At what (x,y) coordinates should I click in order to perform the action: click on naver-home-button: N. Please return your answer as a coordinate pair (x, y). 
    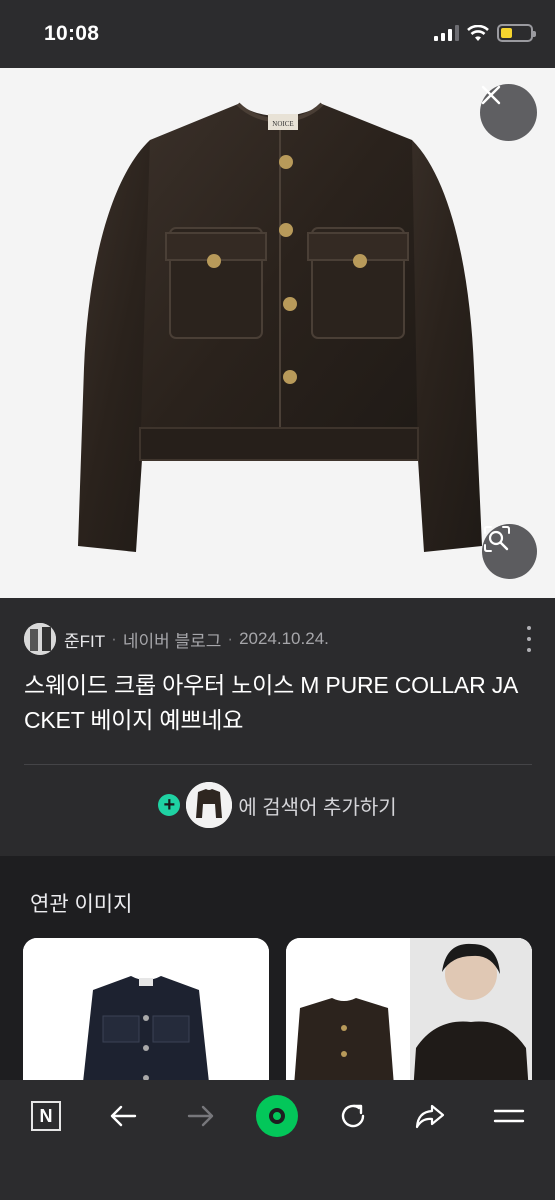
    Looking at the image, I should click on (46, 1116).